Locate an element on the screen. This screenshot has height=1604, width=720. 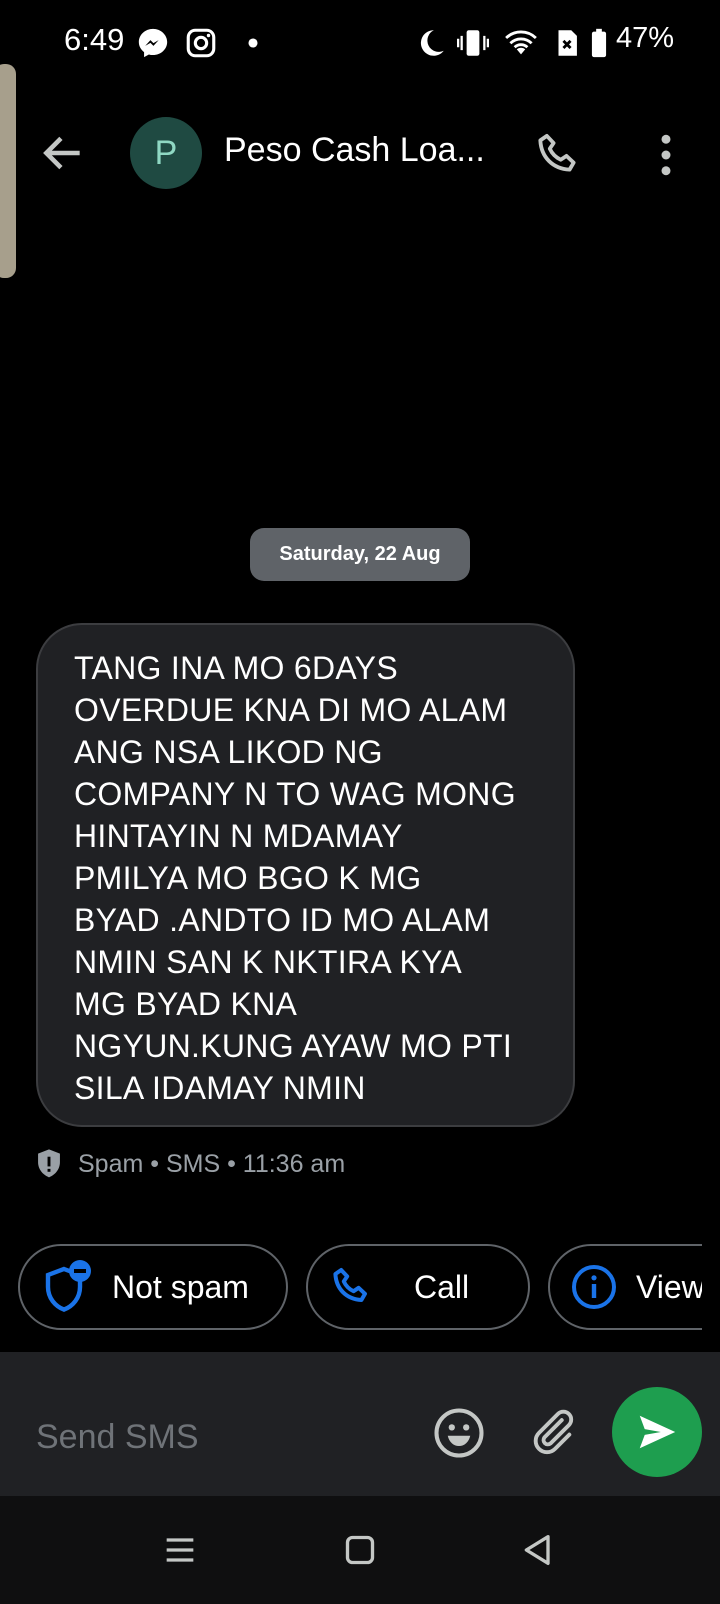
back-nav-icon is located at coordinates (538, 1550).